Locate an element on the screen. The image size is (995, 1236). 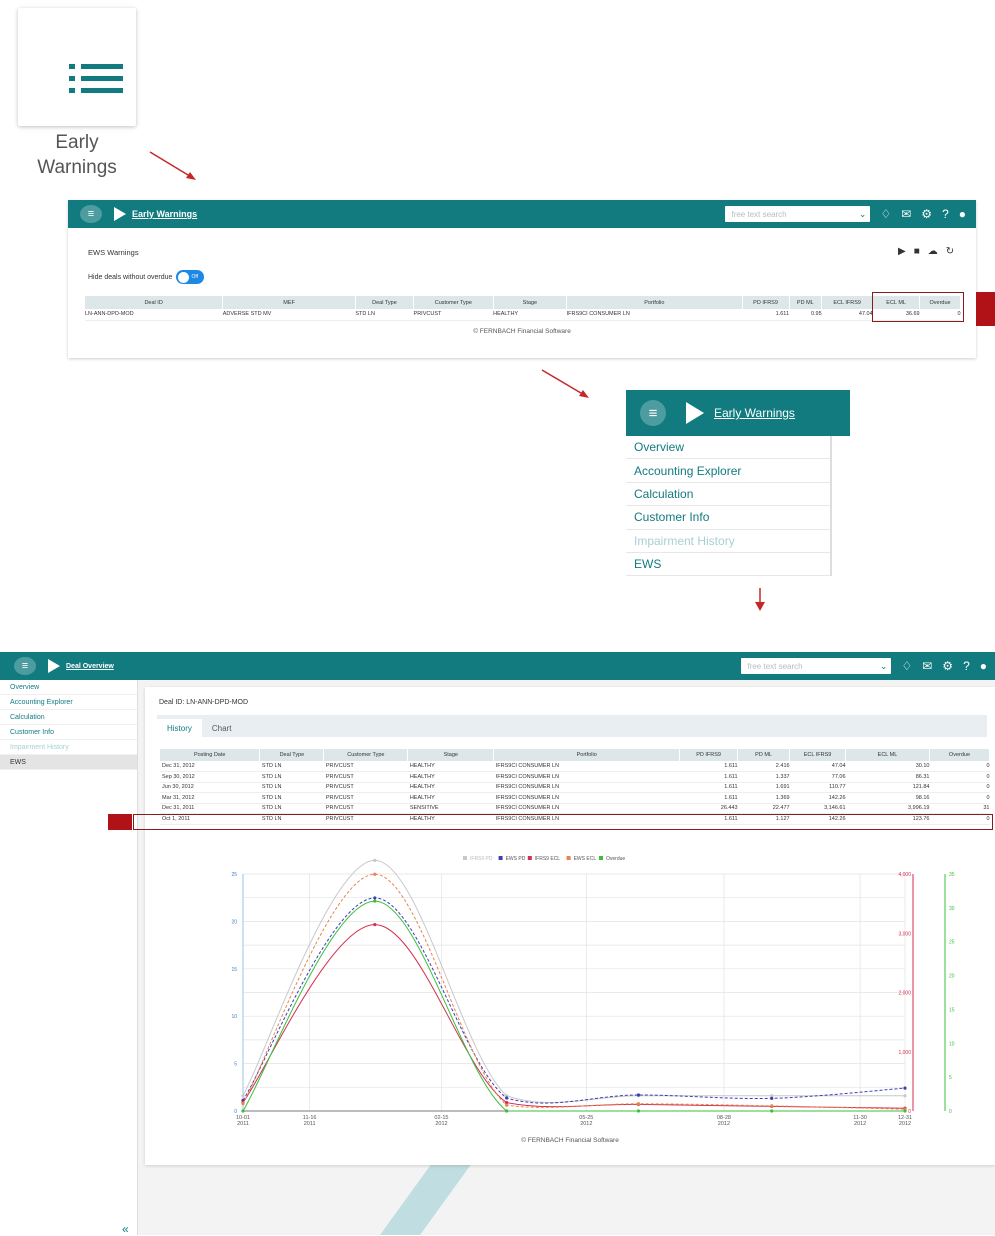
menu-item-impairment-history: Impairment History is located at coordinates (728, 541).